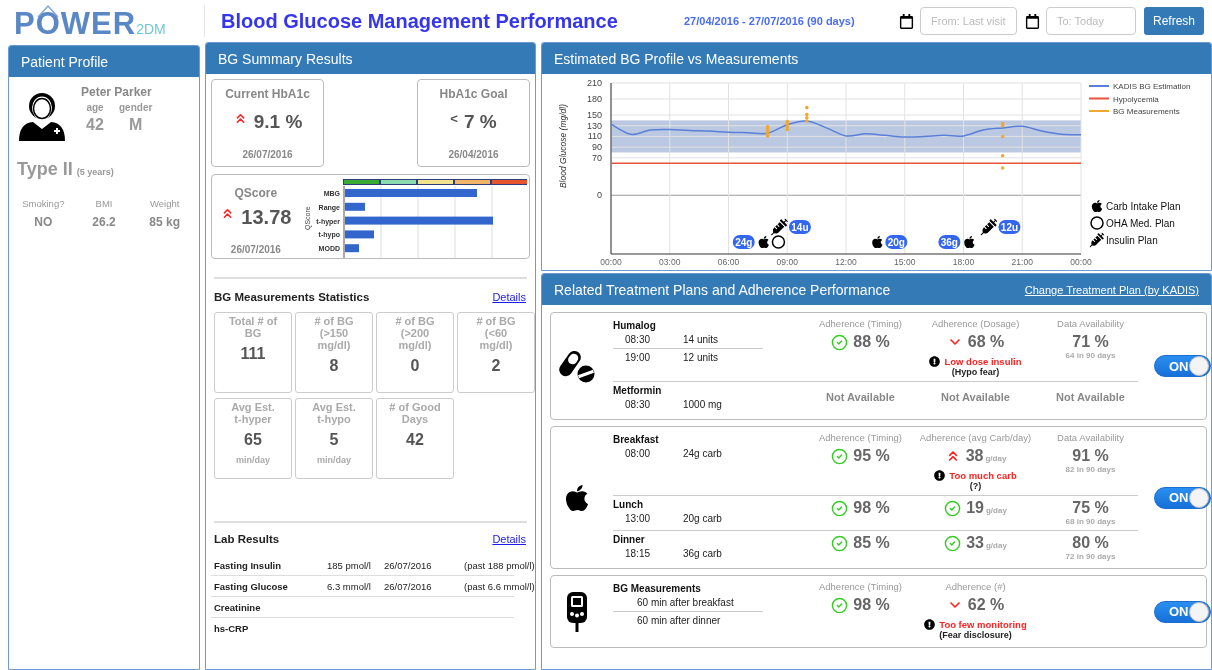 The image size is (1212, 670). What do you see at coordinates (778, 242) in the screenshot?
I see `circle-icon` at bounding box center [778, 242].